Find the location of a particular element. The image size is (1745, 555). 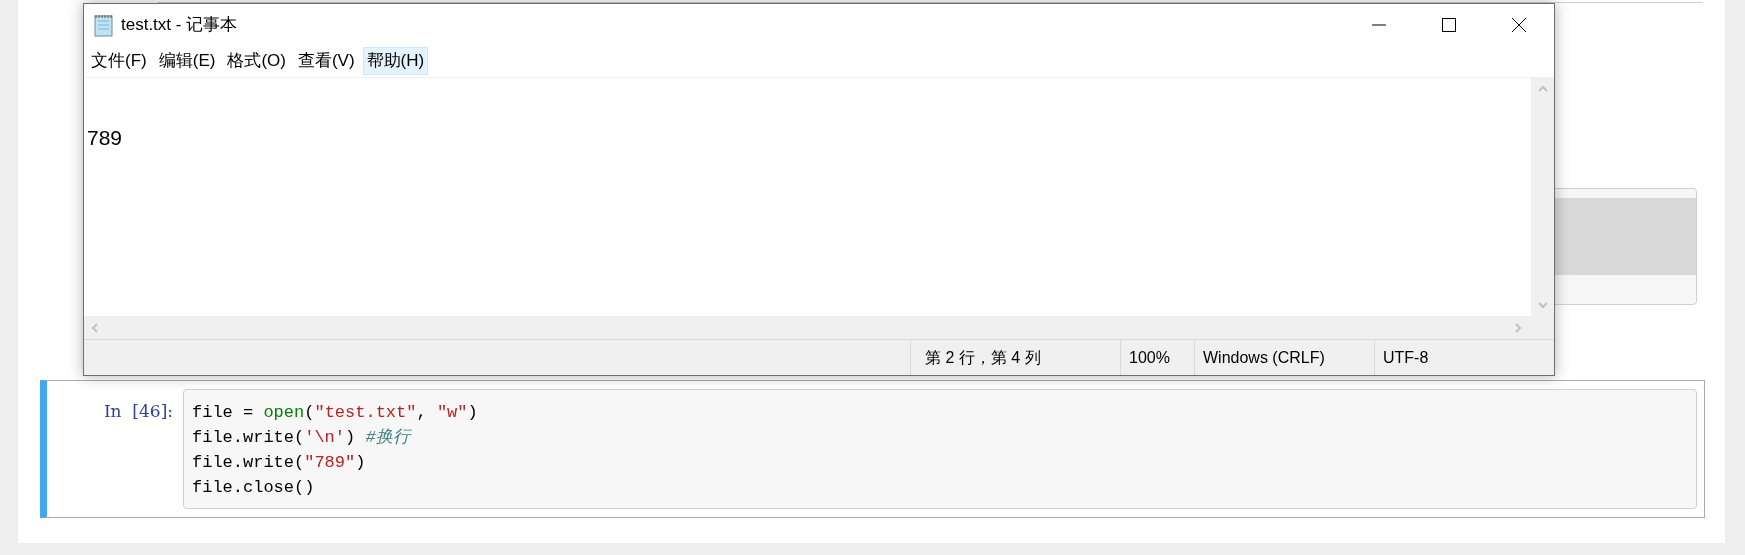

close-icon is located at coordinates (1519, 24).